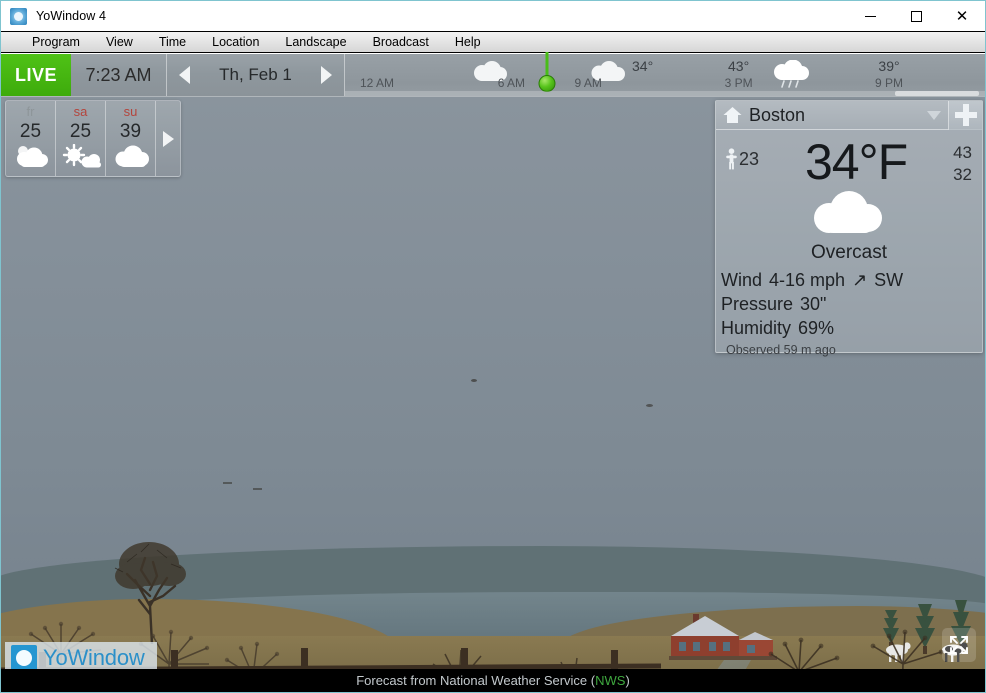  I want to click on status-prefix: Forecast from National Weather Service (, so click(476, 680).